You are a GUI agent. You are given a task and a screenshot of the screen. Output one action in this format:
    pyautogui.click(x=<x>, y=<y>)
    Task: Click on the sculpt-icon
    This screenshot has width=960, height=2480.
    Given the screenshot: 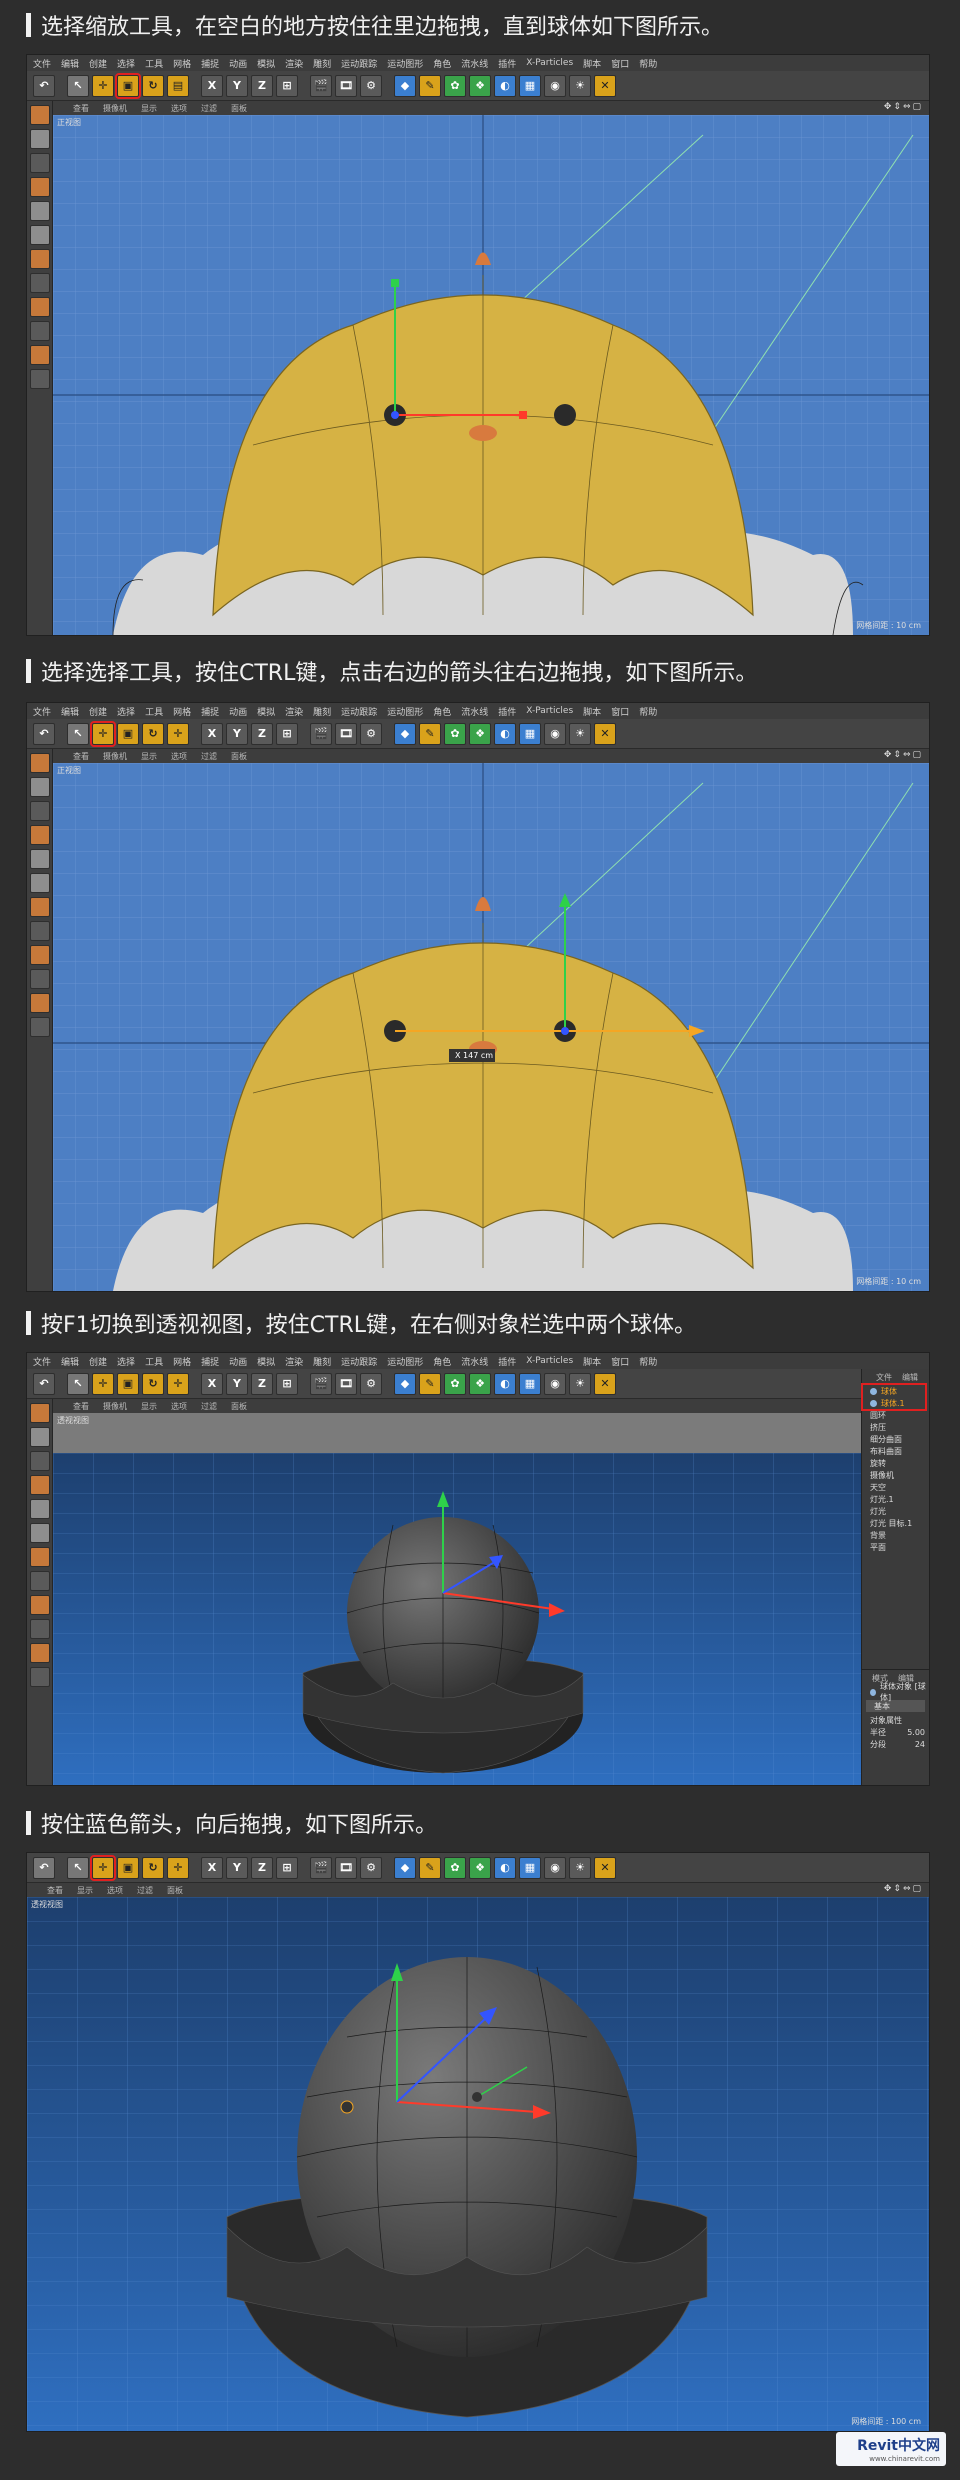 What is the action you would take?
    pyautogui.click(x=40, y=1653)
    